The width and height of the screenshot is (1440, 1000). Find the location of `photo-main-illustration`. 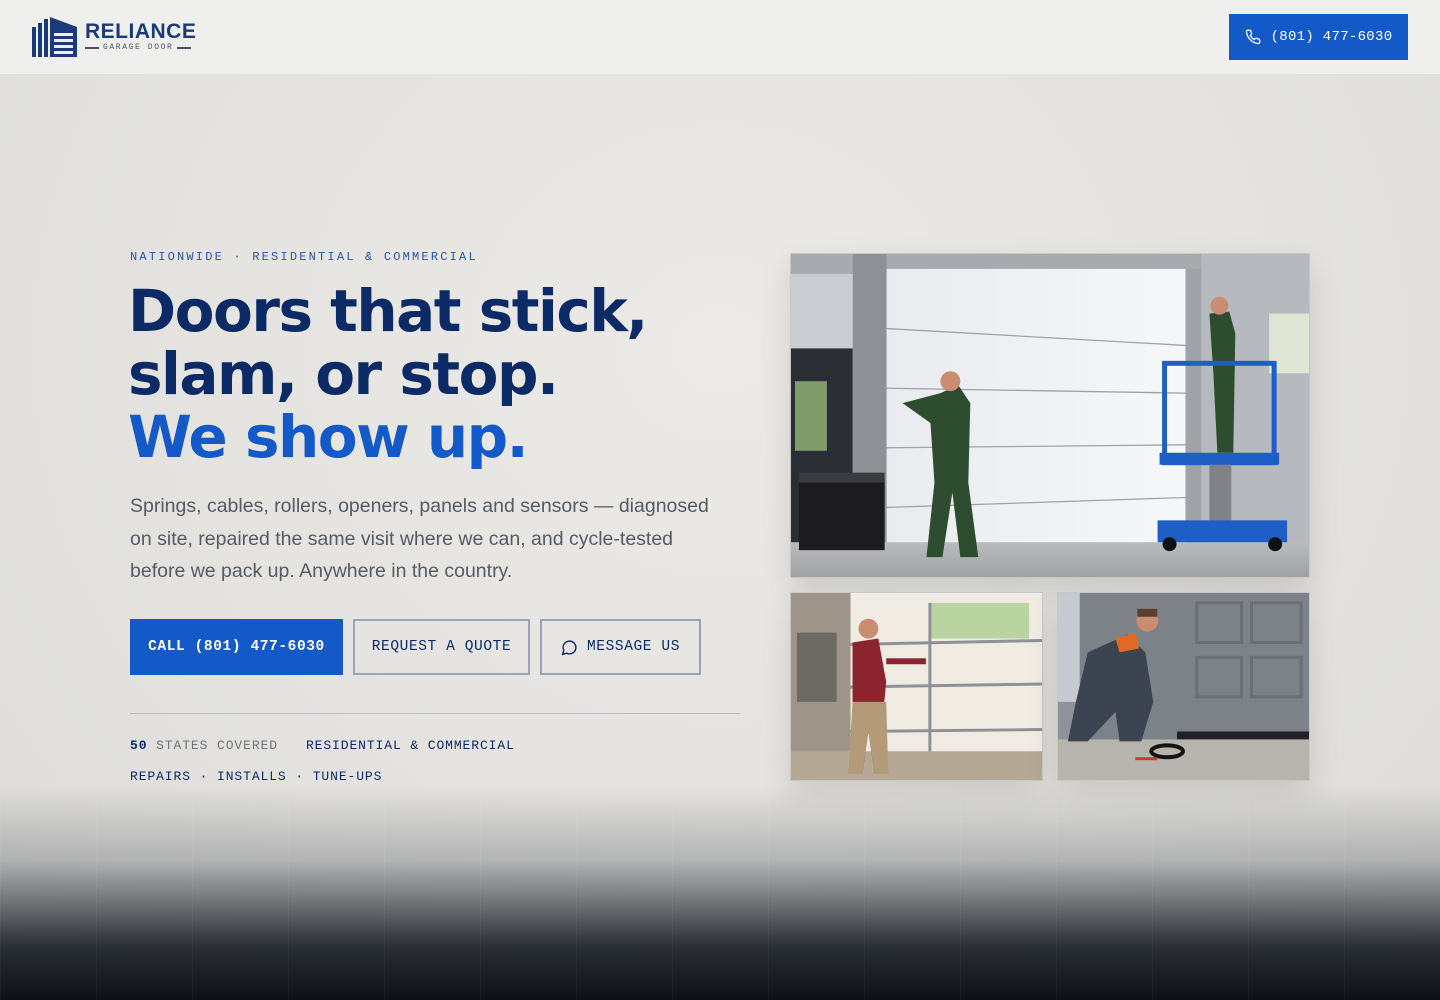

photo-main-illustration is located at coordinates (1050, 415).